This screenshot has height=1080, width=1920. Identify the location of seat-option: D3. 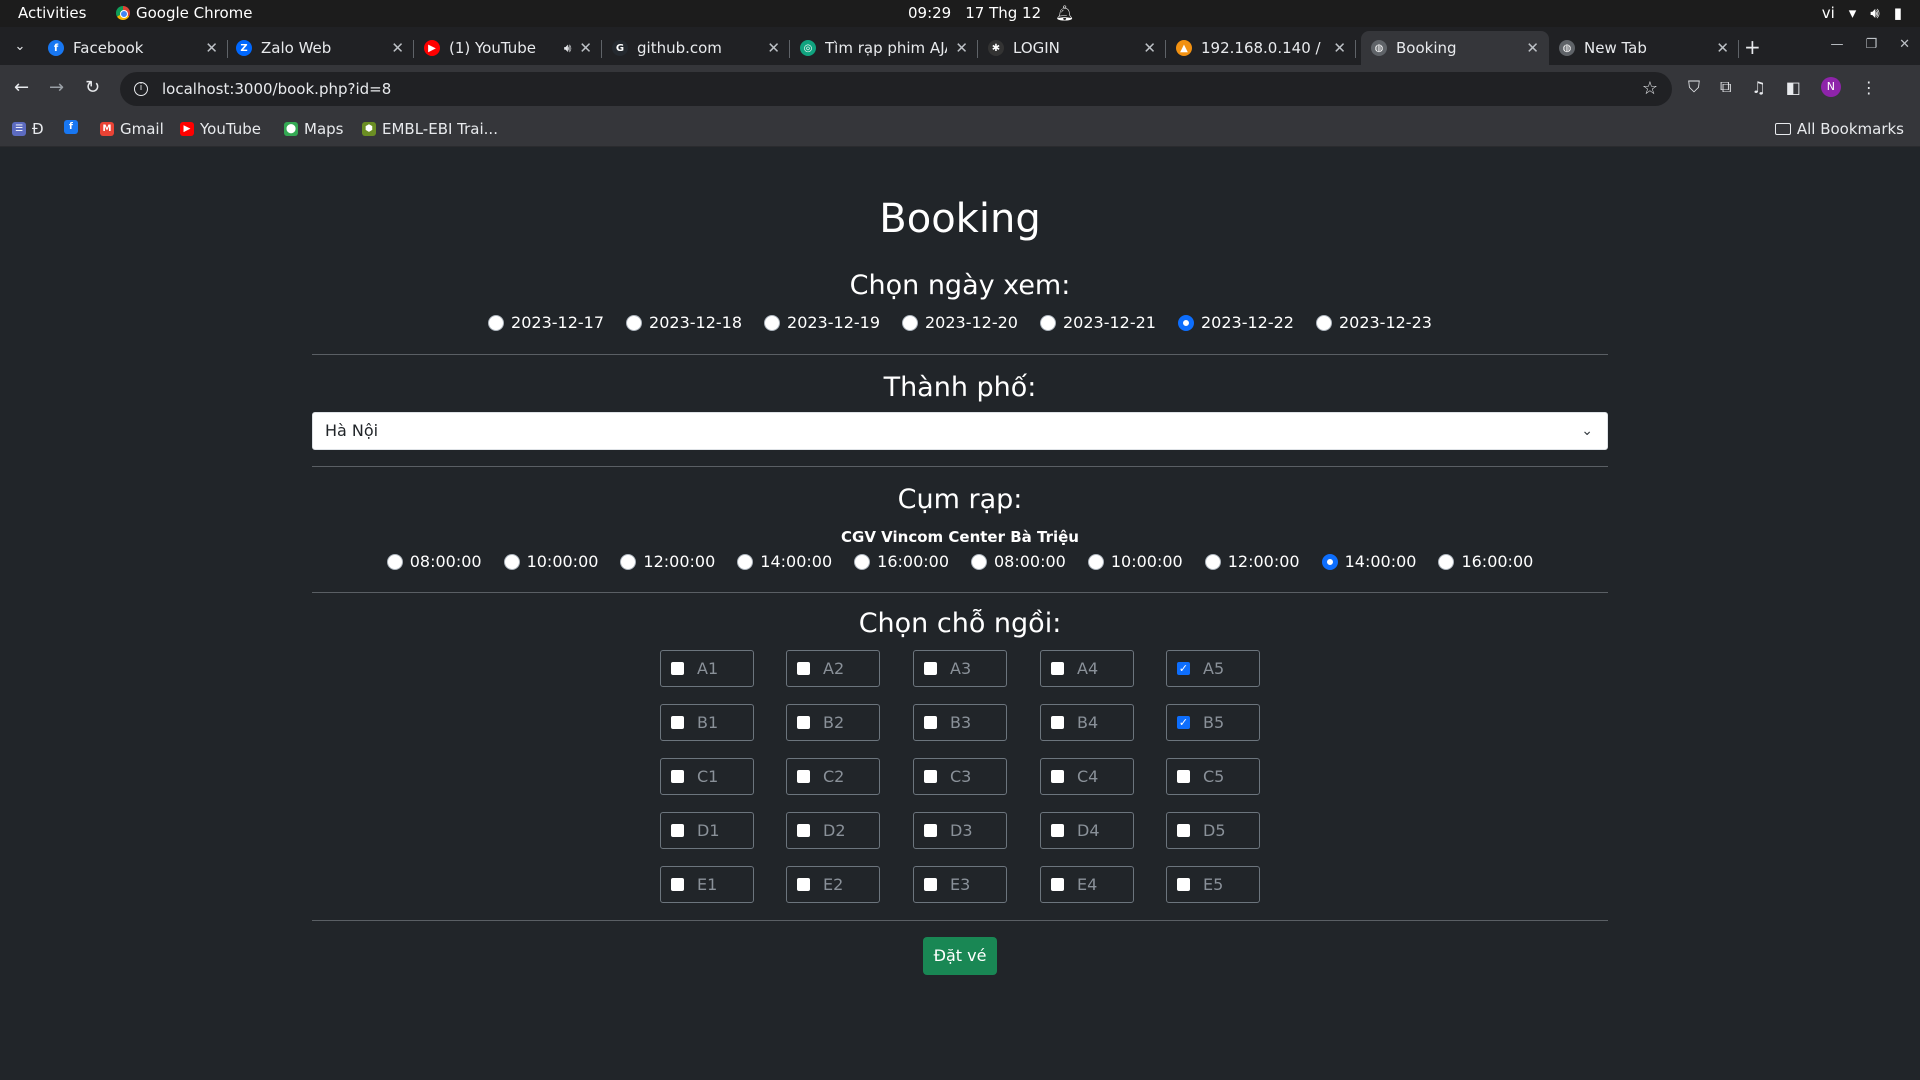
(960, 830).